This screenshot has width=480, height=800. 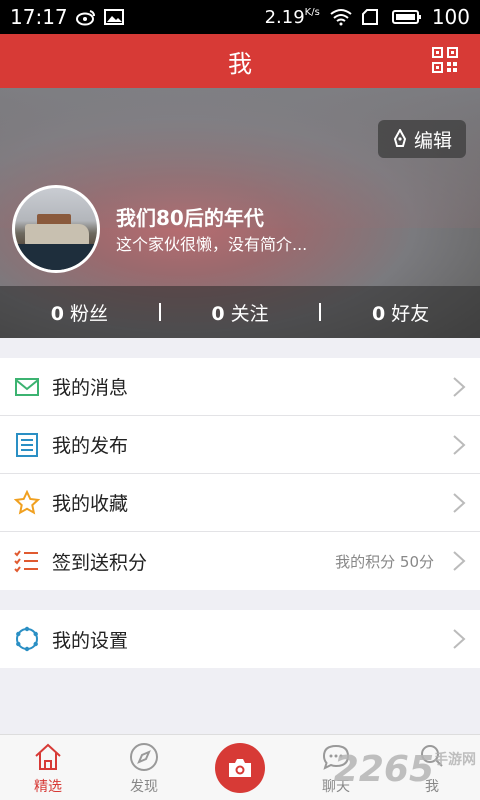 I want to click on avatar, so click(x=56, y=229).